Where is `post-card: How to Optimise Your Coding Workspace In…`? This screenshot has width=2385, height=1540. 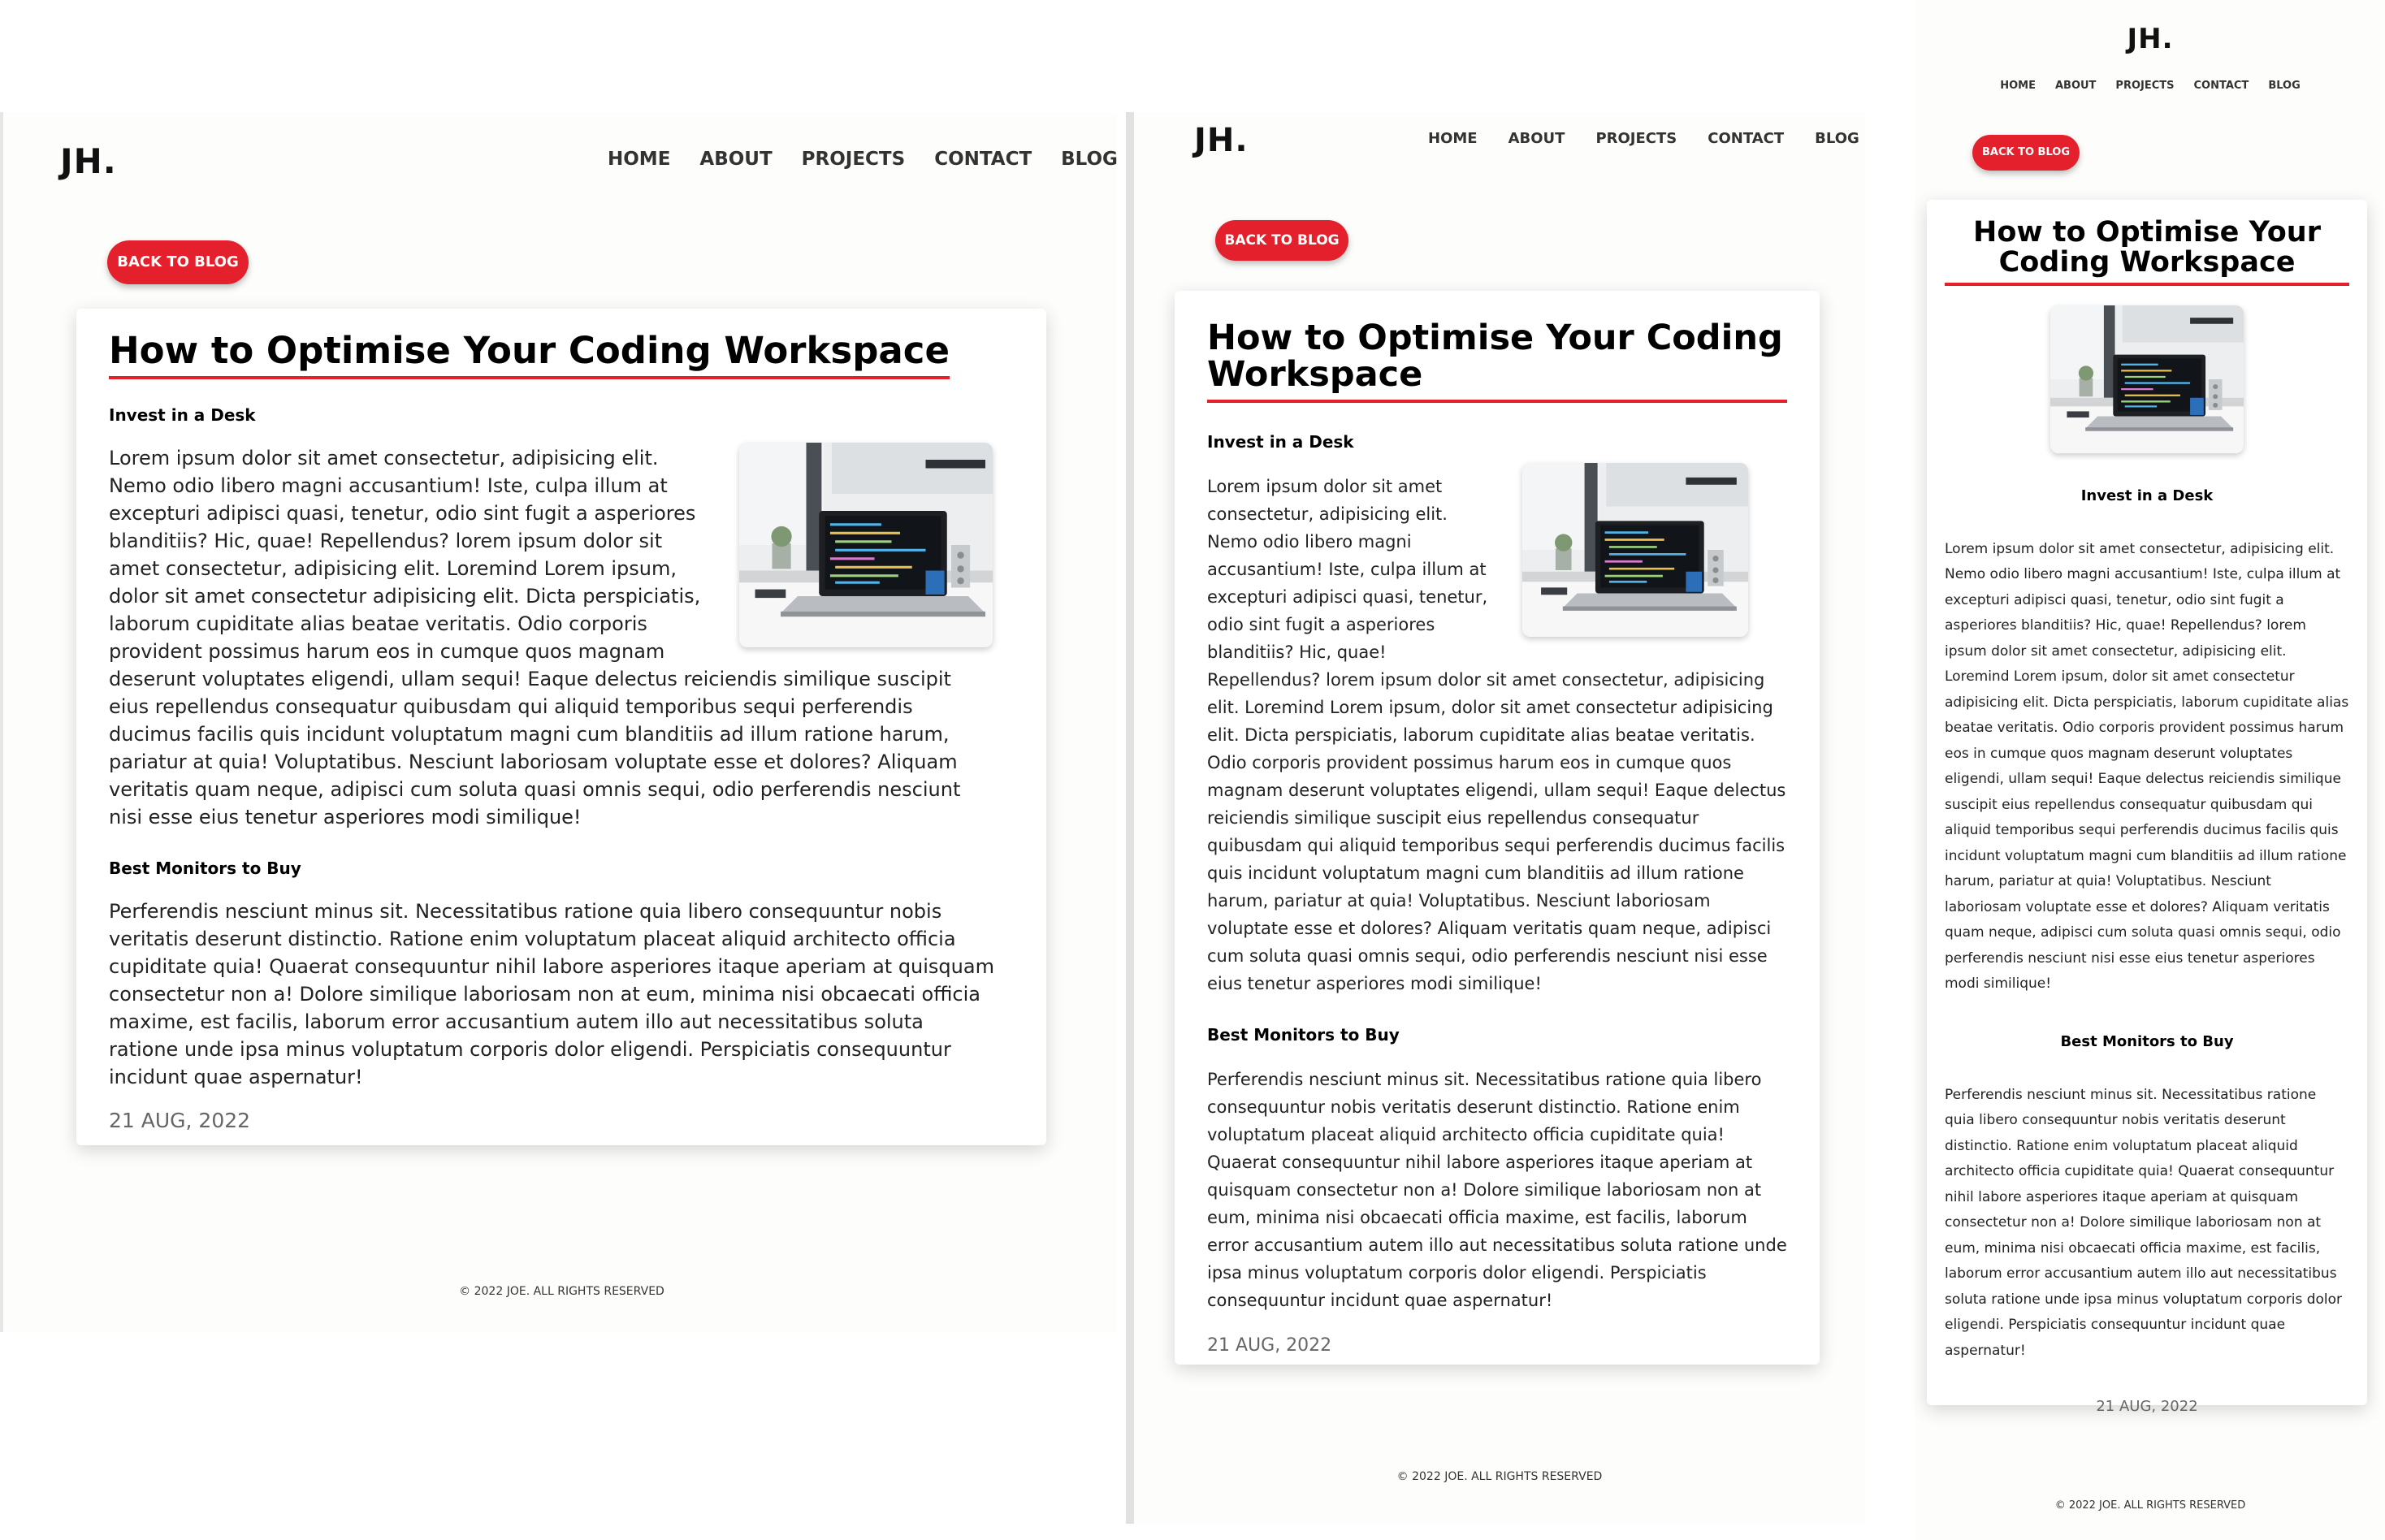
post-card: How to Optimise Your Coding Workspace In… is located at coordinates (2147, 807).